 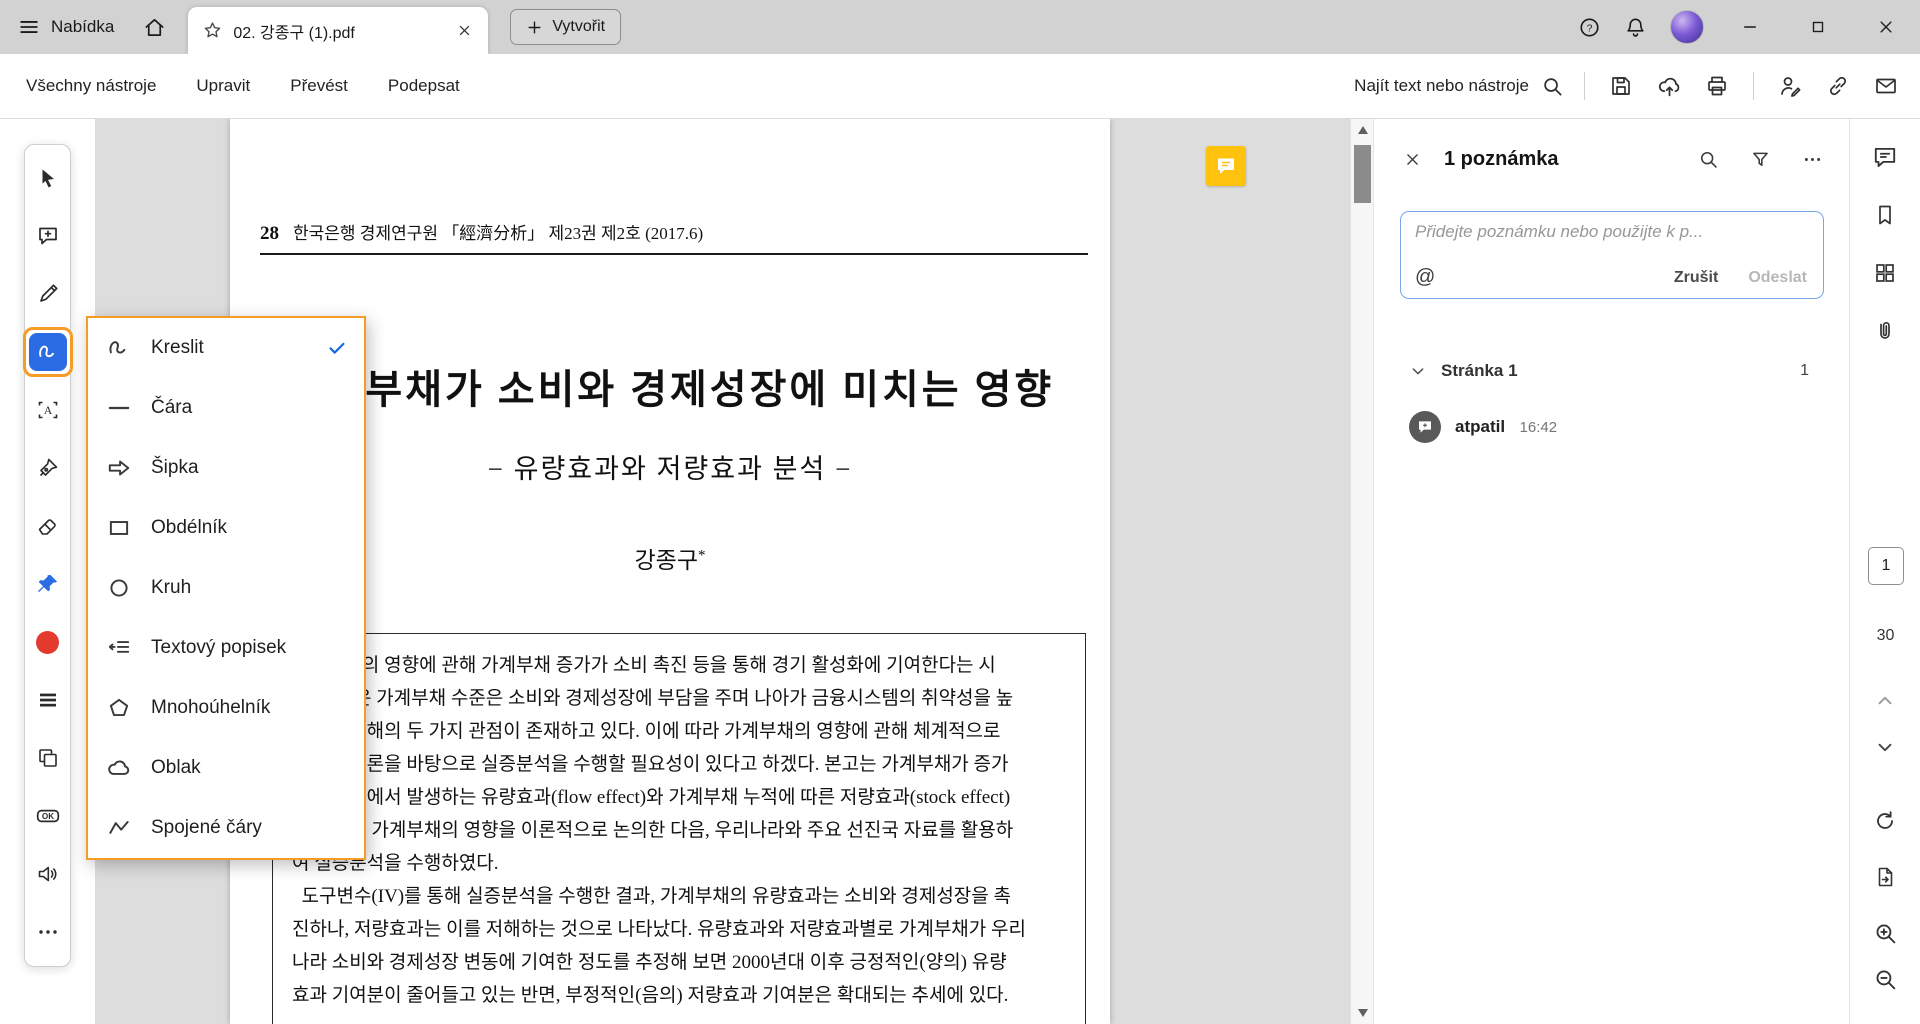 What do you see at coordinates (48, 642) in the screenshot?
I see `color-swatch-red` at bounding box center [48, 642].